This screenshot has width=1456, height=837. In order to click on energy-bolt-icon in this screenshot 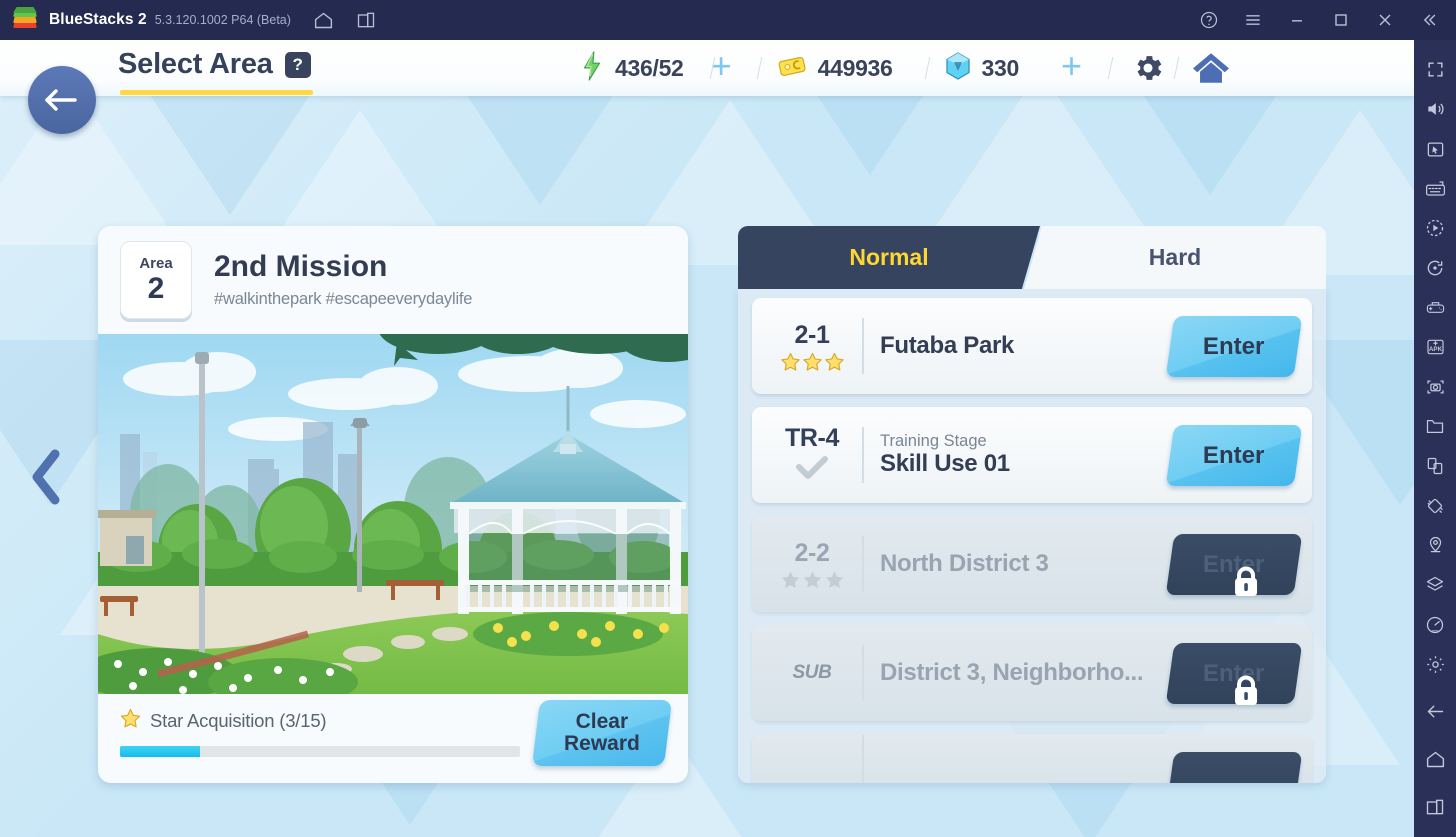, I will do `click(592, 68)`.